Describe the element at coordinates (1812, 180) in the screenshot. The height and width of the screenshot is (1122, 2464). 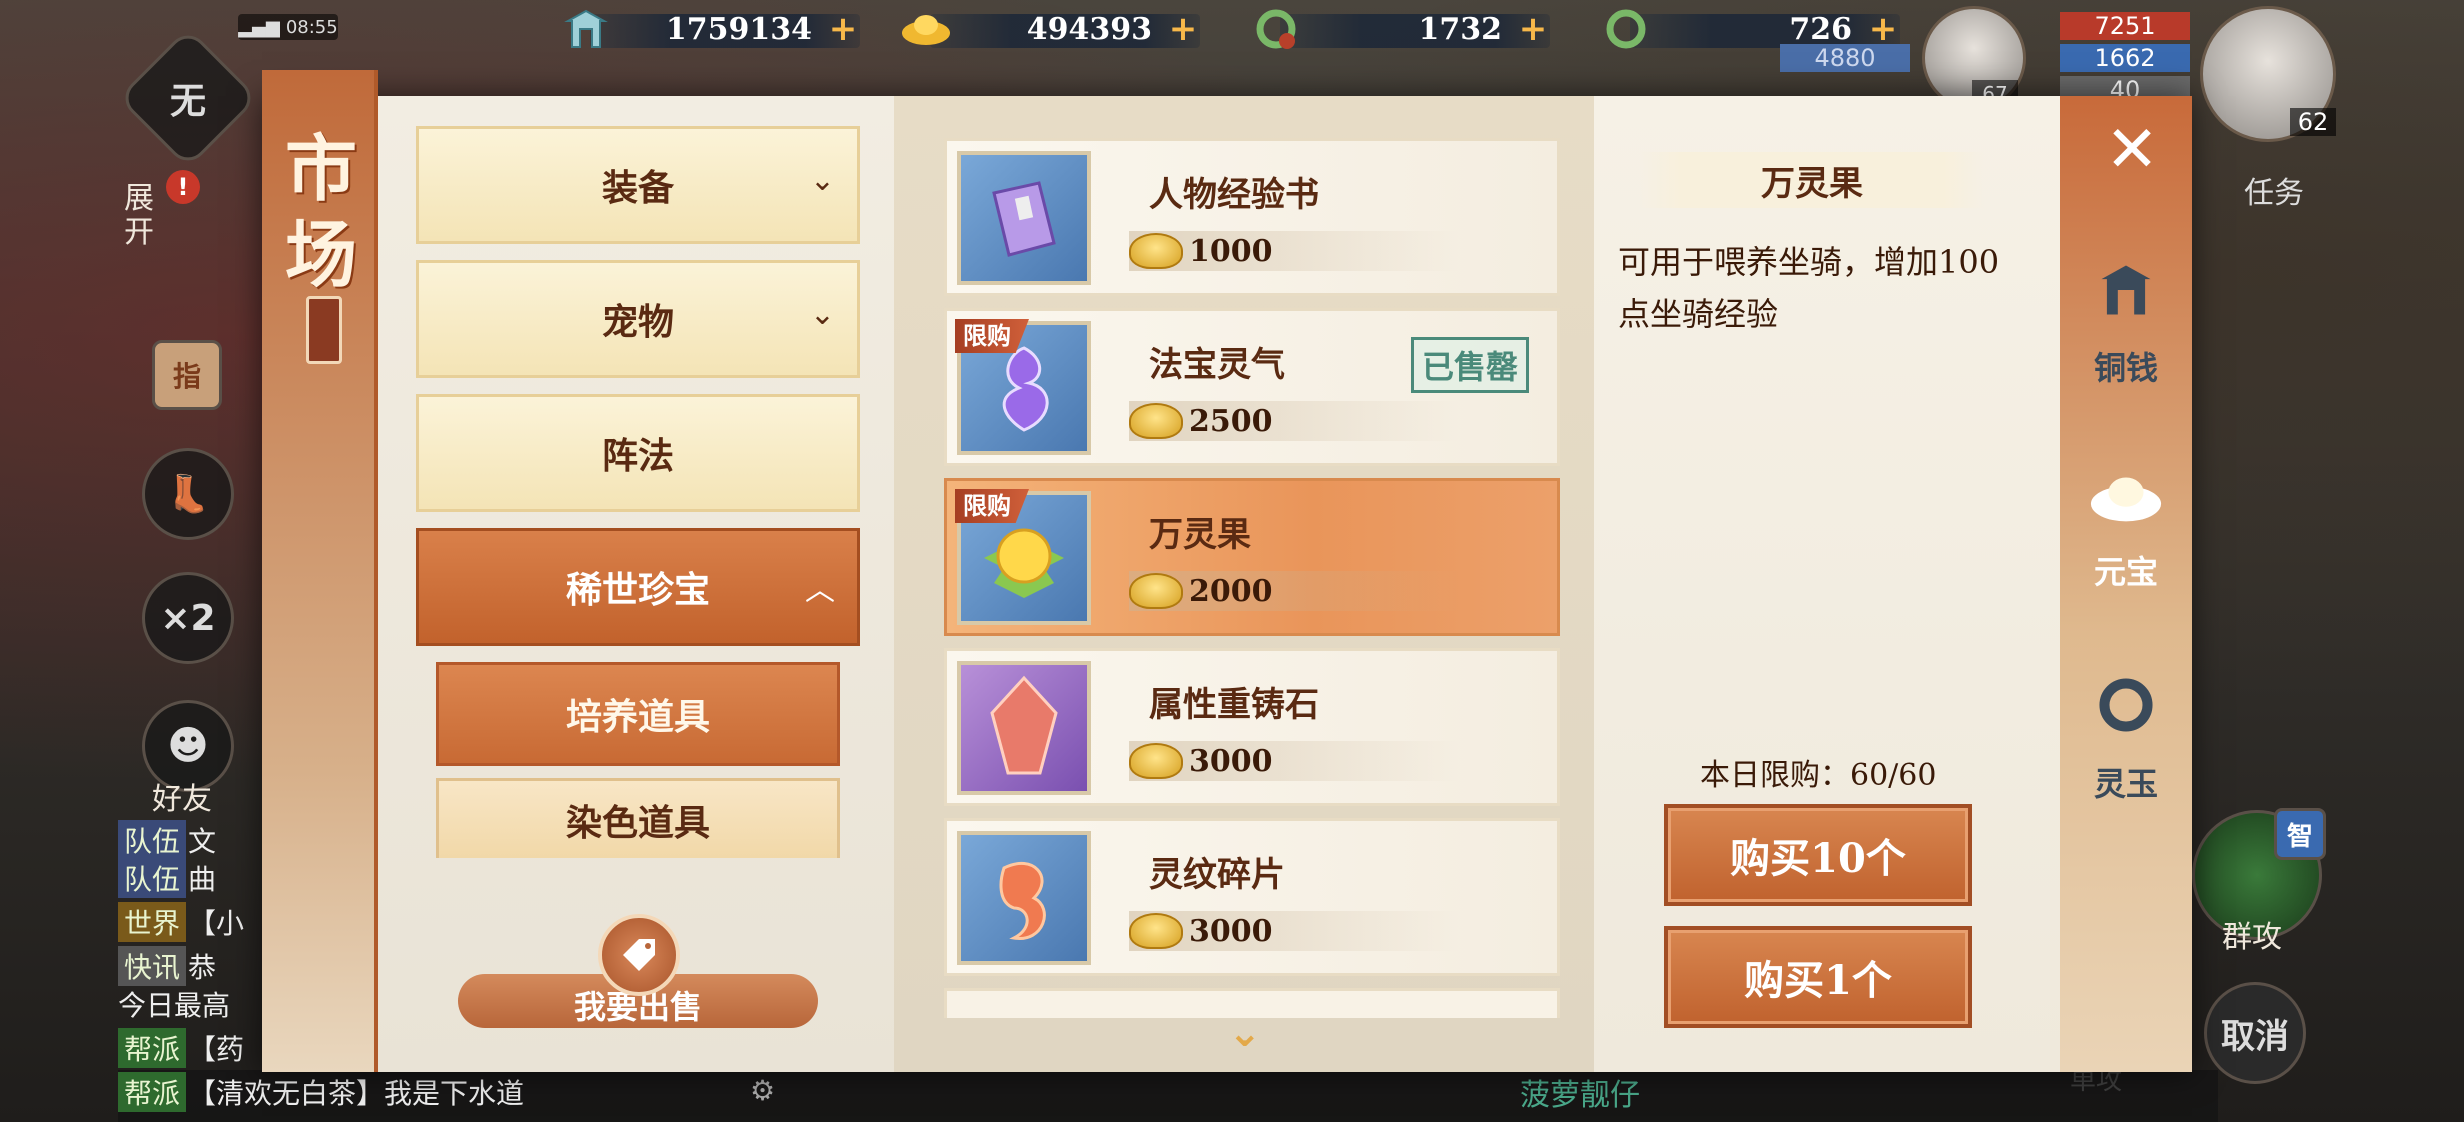
I see `detail-title: 万灵果` at that location.